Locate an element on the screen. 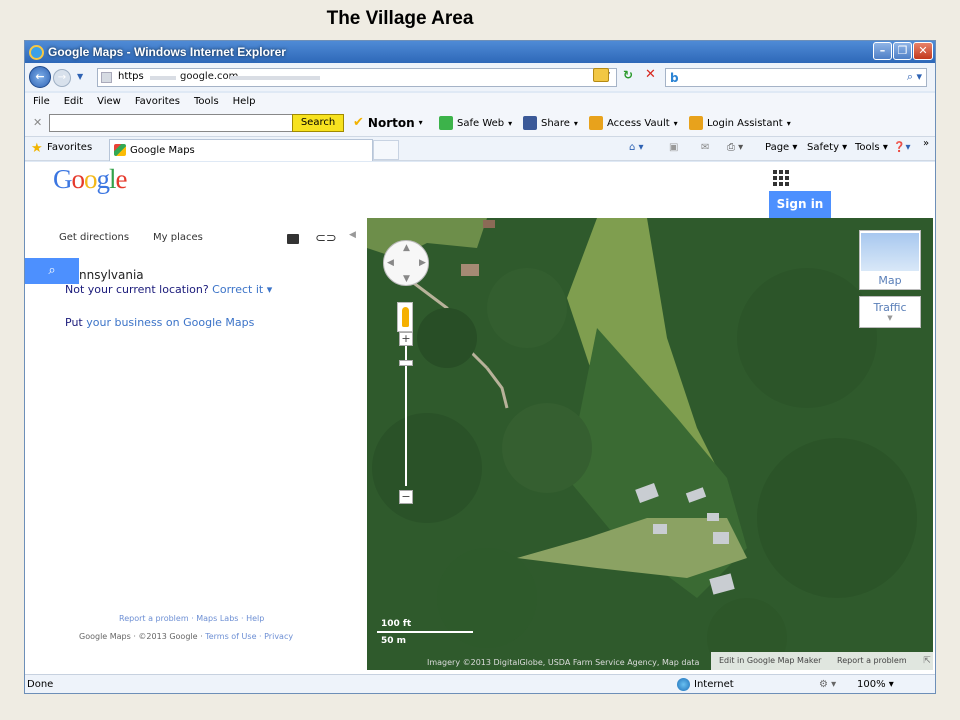  zoom-out-button: − is located at coordinates (406, 497).